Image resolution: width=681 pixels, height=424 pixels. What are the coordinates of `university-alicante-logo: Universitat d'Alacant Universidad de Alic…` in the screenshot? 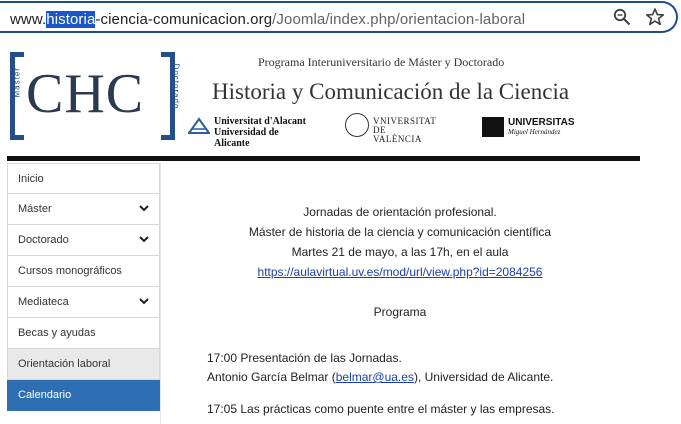 It's located at (250, 132).